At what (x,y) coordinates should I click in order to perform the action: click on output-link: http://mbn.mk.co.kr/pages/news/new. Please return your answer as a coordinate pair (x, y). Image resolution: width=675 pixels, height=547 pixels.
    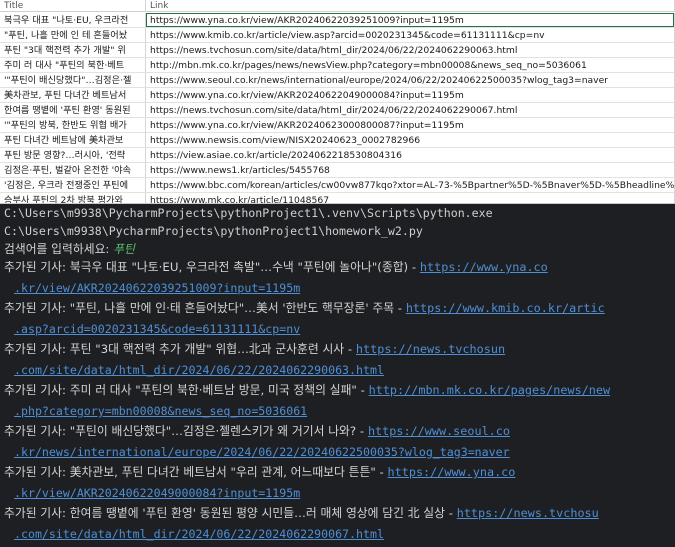
    Looking at the image, I should click on (489, 390).